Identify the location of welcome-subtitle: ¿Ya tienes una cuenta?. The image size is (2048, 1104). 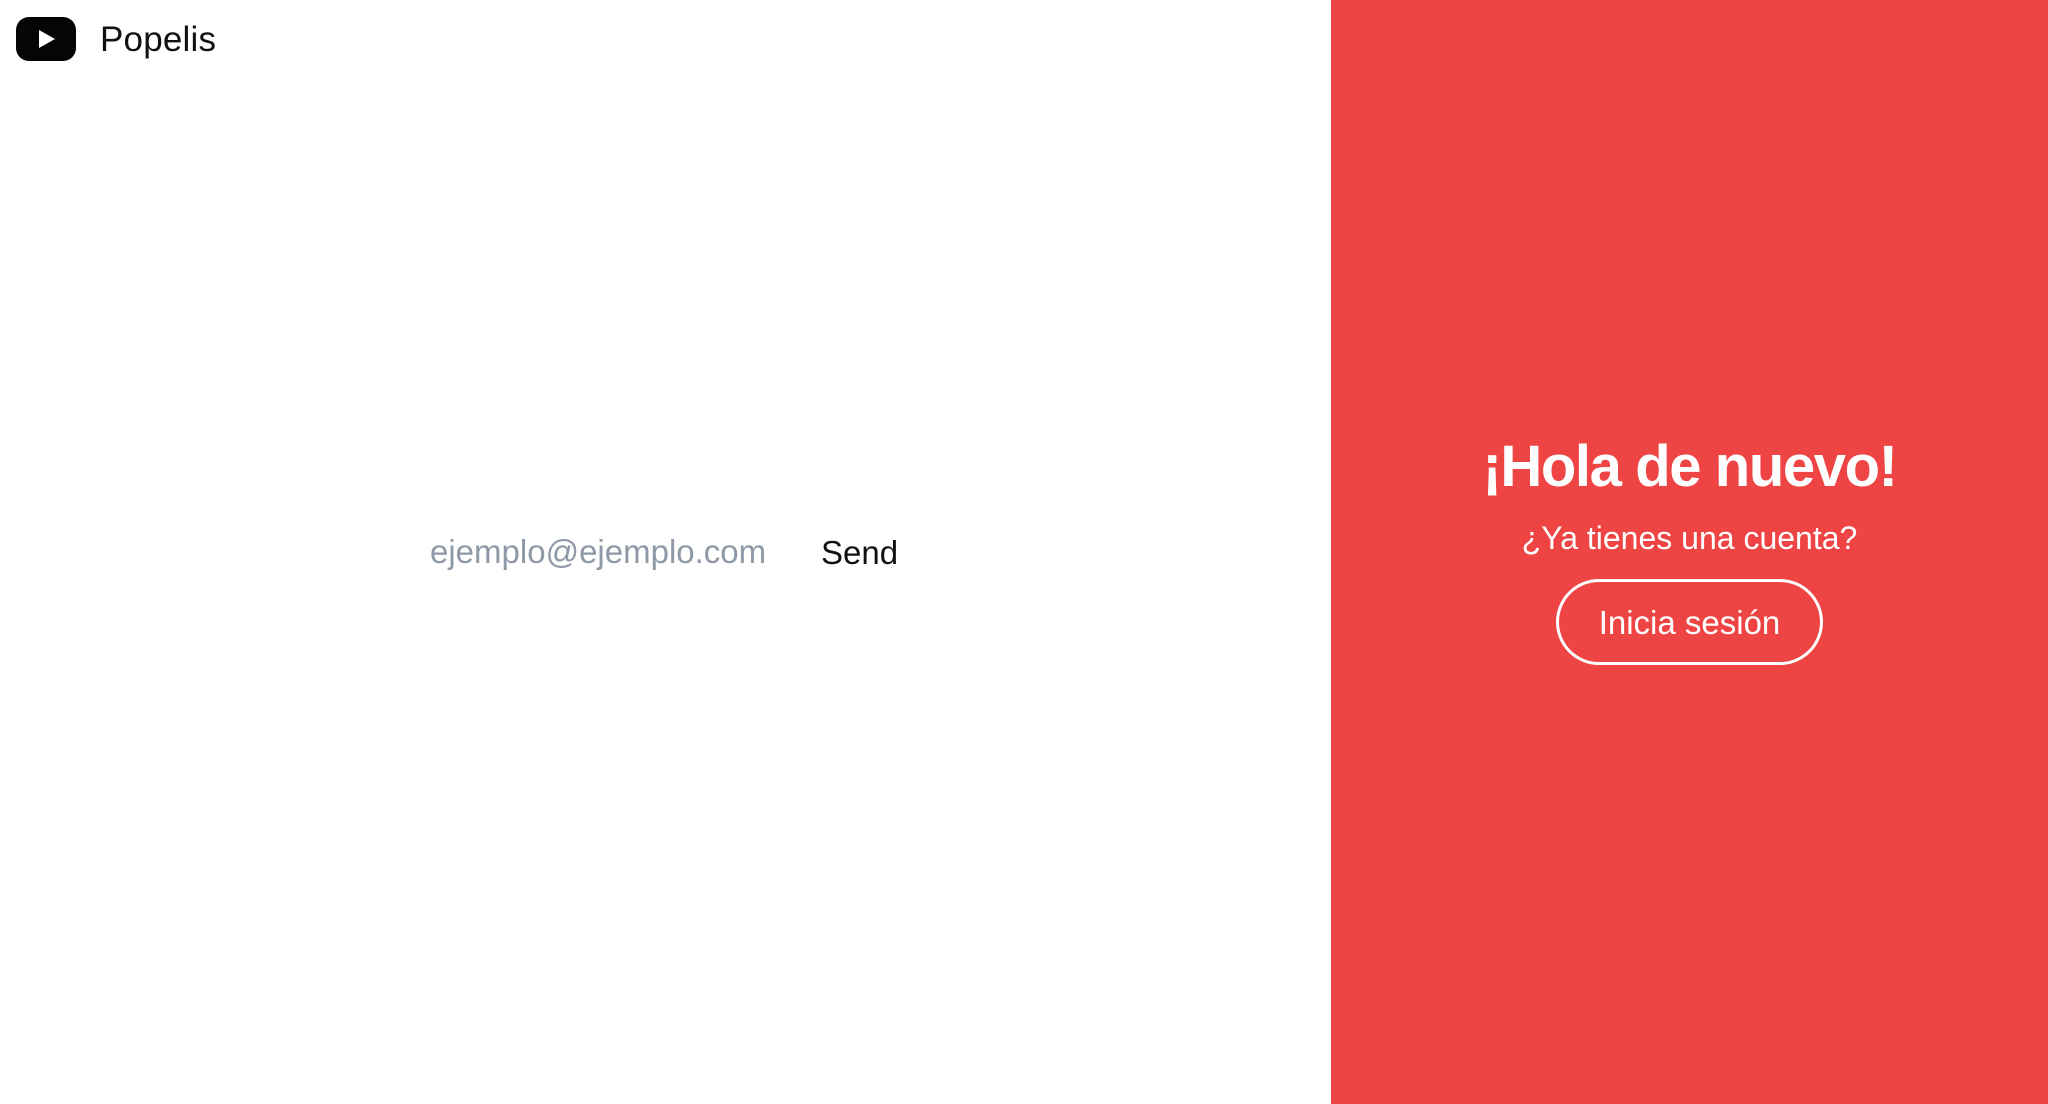
(1689, 538).